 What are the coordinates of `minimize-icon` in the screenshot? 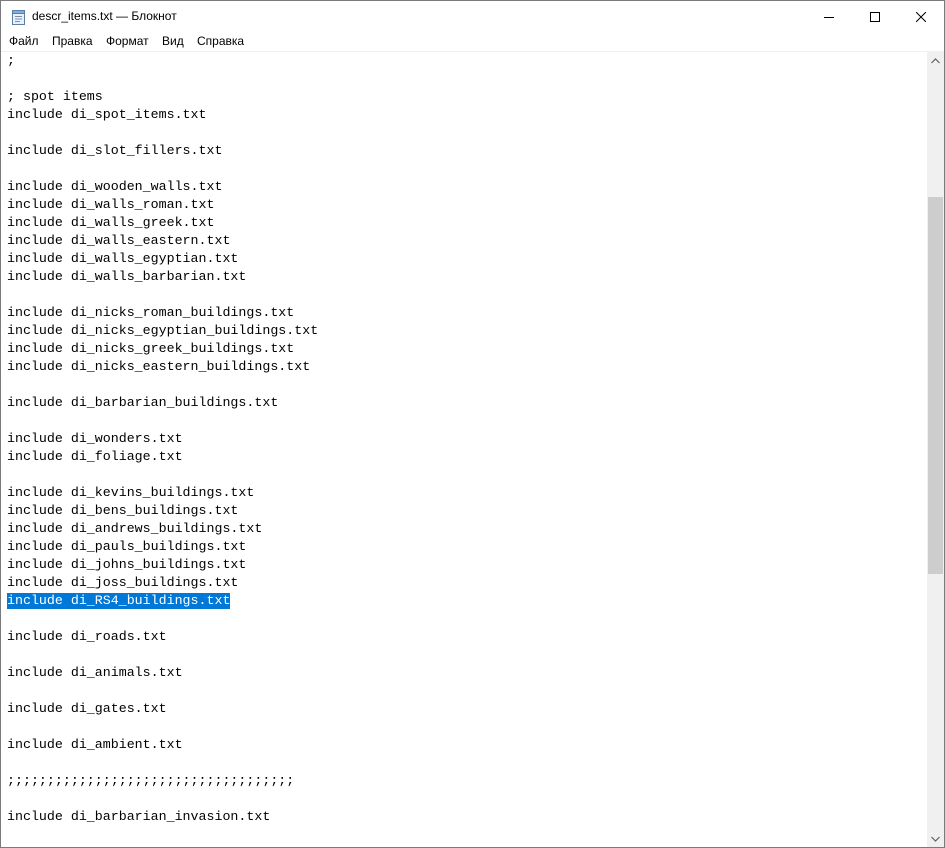 It's located at (829, 17).